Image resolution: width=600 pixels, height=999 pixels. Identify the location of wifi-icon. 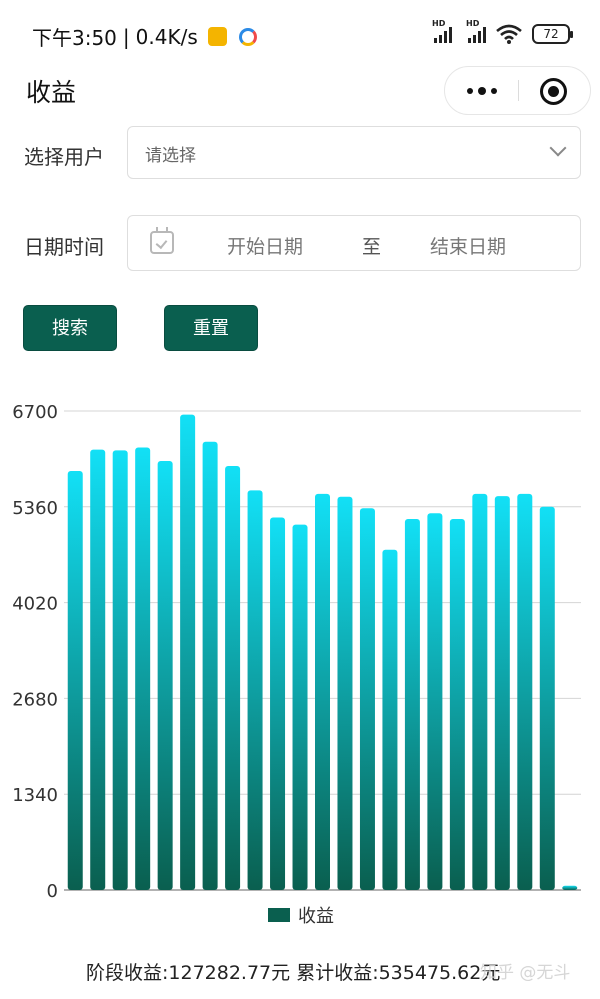
(509, 34).